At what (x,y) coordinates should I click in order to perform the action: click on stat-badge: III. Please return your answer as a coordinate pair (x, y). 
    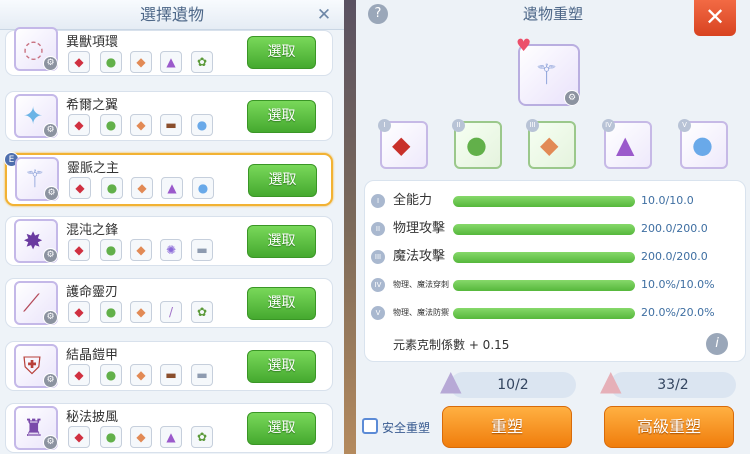
    Looking at the image, I should click on (378, 257).